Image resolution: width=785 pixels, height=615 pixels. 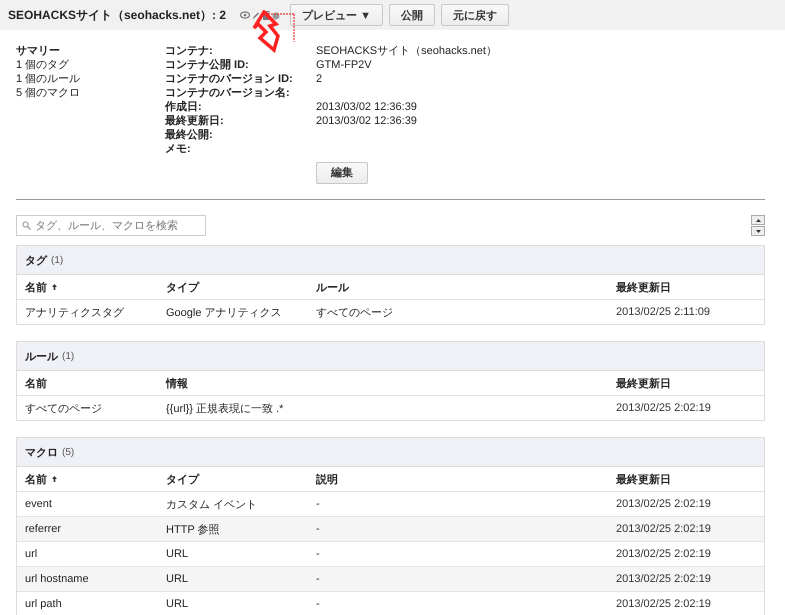 What do you see at coordinates (75, 313) in the screenshot?
I see `table-cell-text: アナリティクスタグ` at bounding box center [75, 313].